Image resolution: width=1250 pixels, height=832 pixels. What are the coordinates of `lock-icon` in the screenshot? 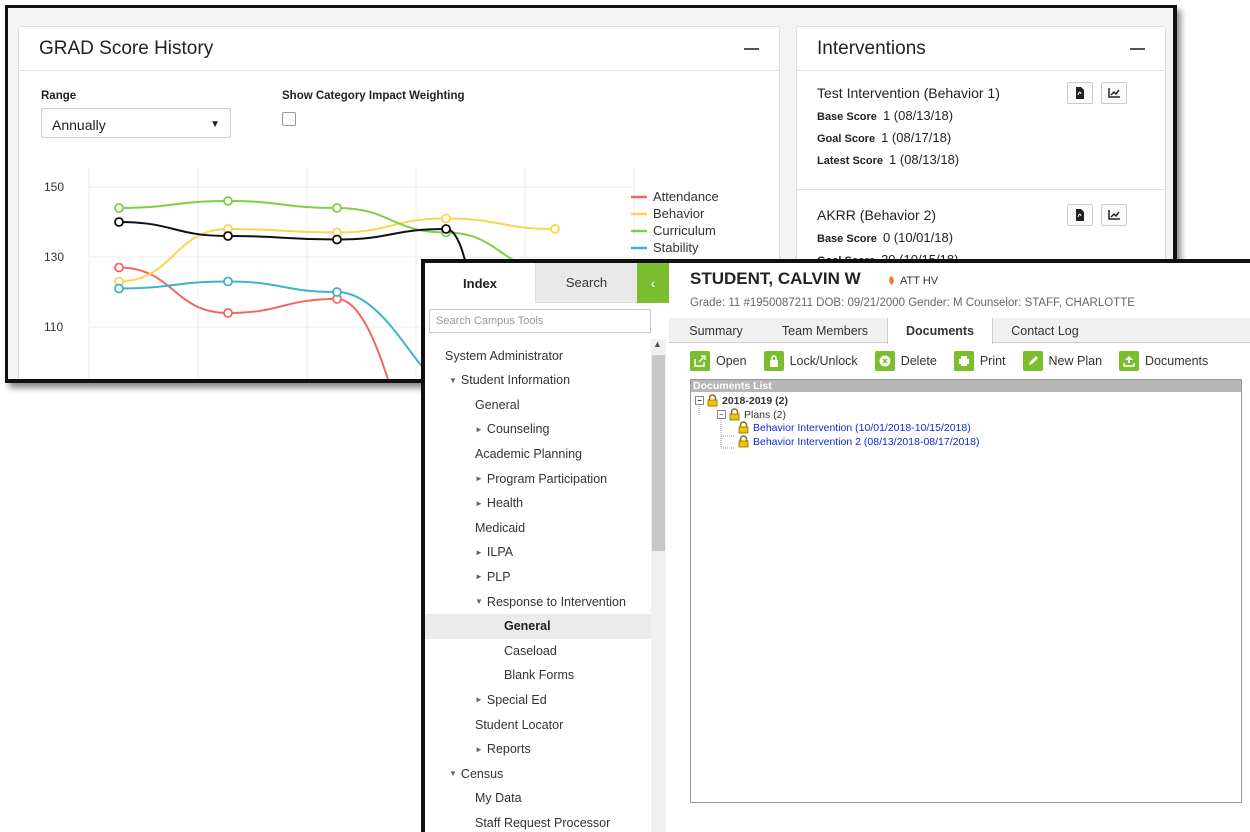 It's located at (743, 441).